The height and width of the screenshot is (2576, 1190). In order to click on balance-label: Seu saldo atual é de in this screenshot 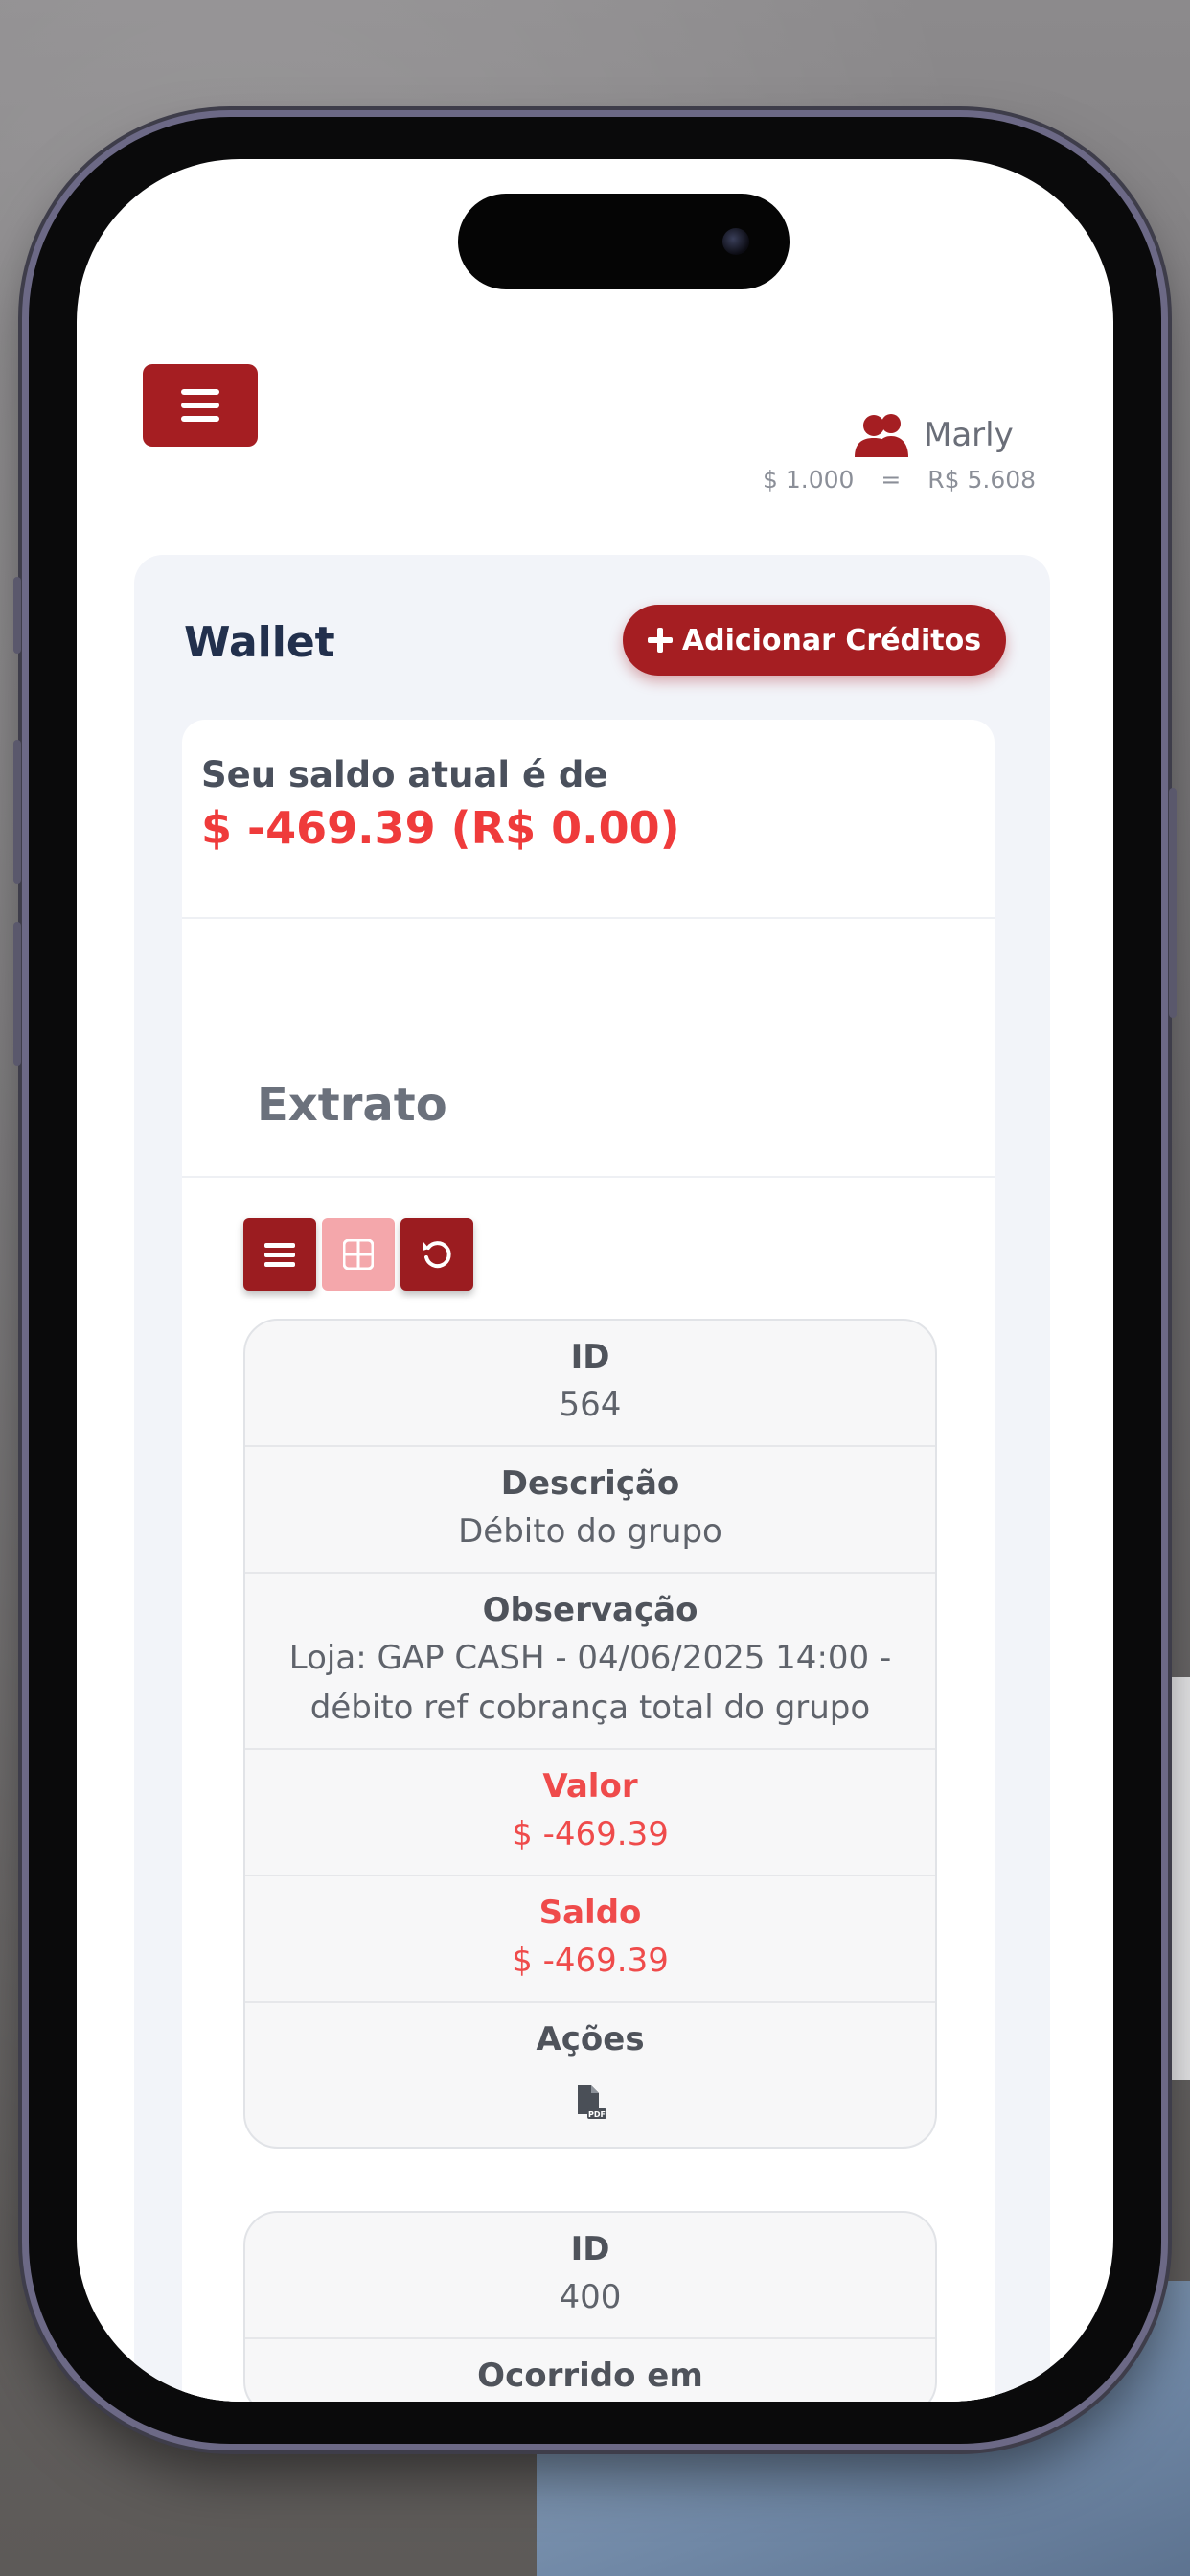, I will do `click(405, 774)`.